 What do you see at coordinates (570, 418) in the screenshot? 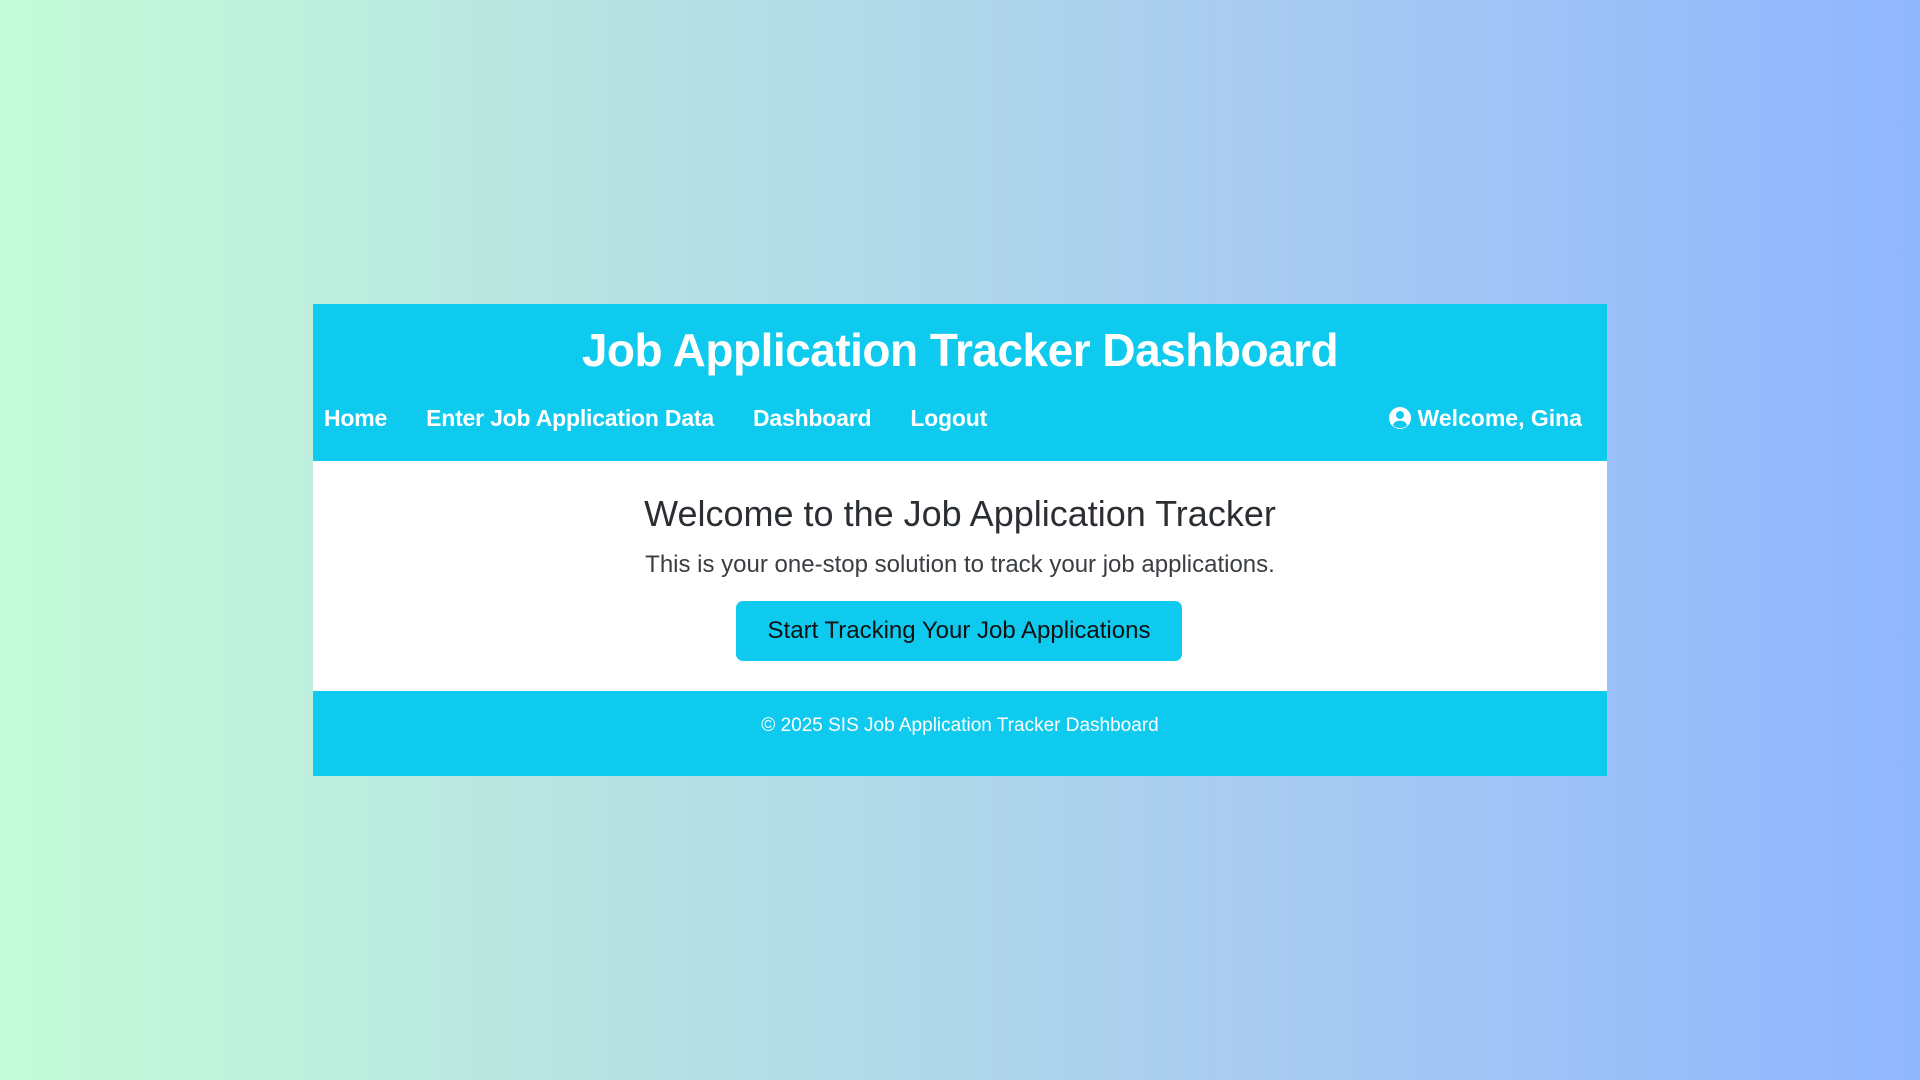
I see `nav-link-enter-job-application-data: Enter Job Application Data` at bounding box center [570, 418].